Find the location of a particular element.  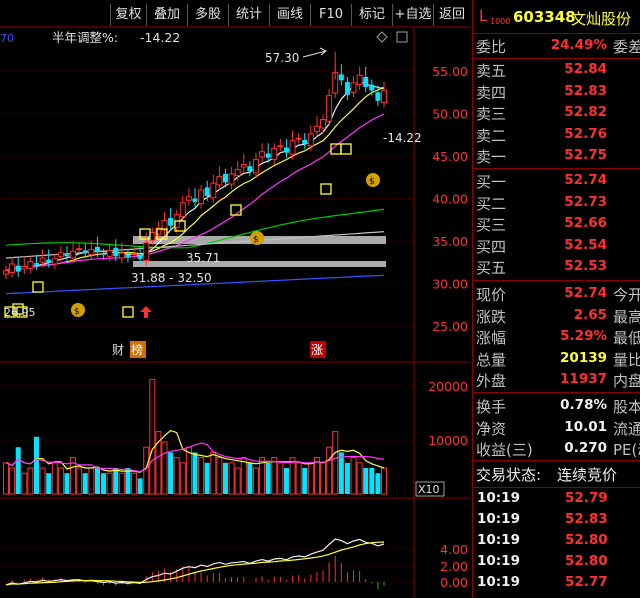

window-icon is located at coordinates (402, 37).